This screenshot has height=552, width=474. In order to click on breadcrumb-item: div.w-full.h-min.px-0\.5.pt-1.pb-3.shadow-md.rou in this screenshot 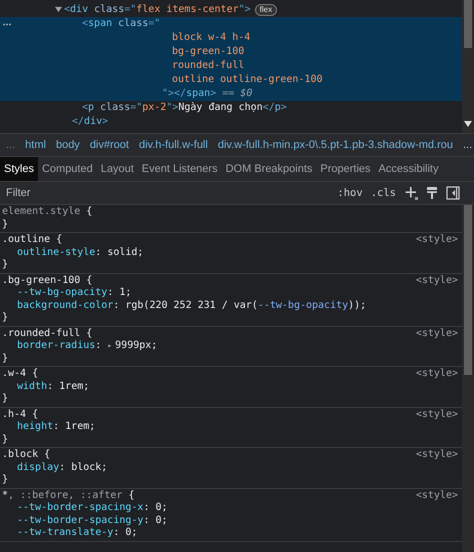, I will do `click(335, 145)`.